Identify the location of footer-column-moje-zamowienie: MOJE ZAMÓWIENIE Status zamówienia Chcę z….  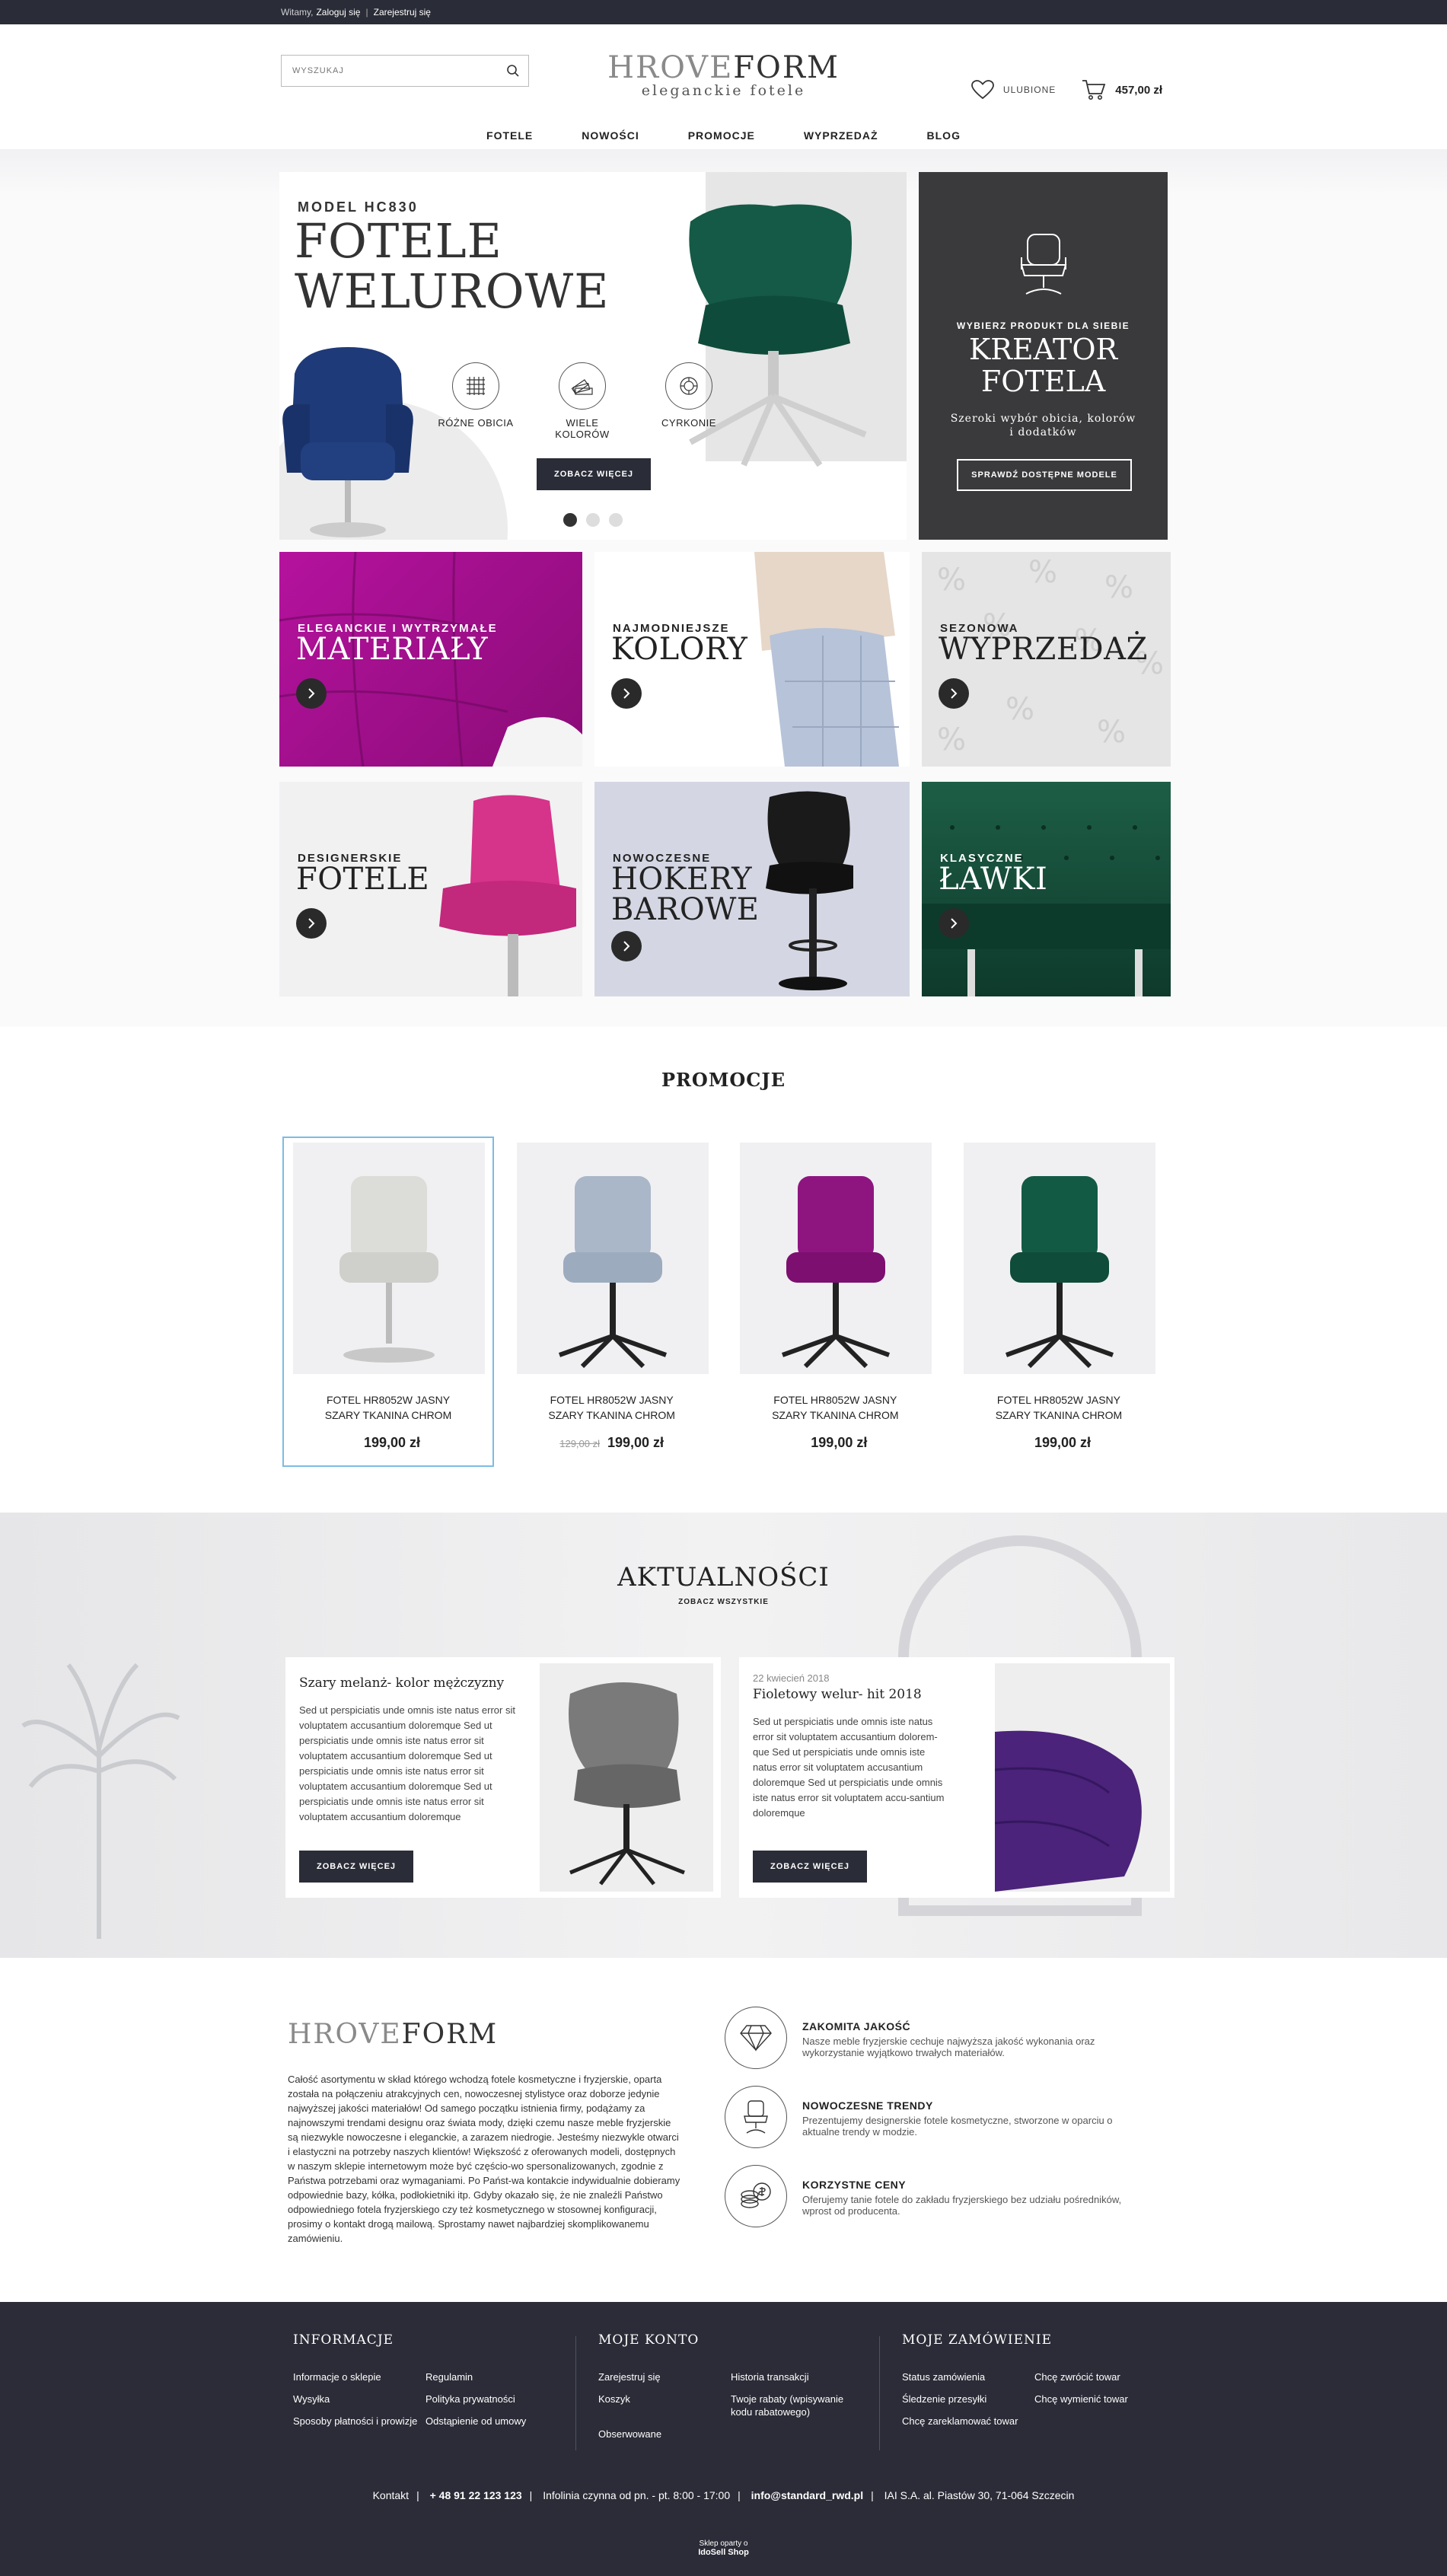
(1034, 2380).